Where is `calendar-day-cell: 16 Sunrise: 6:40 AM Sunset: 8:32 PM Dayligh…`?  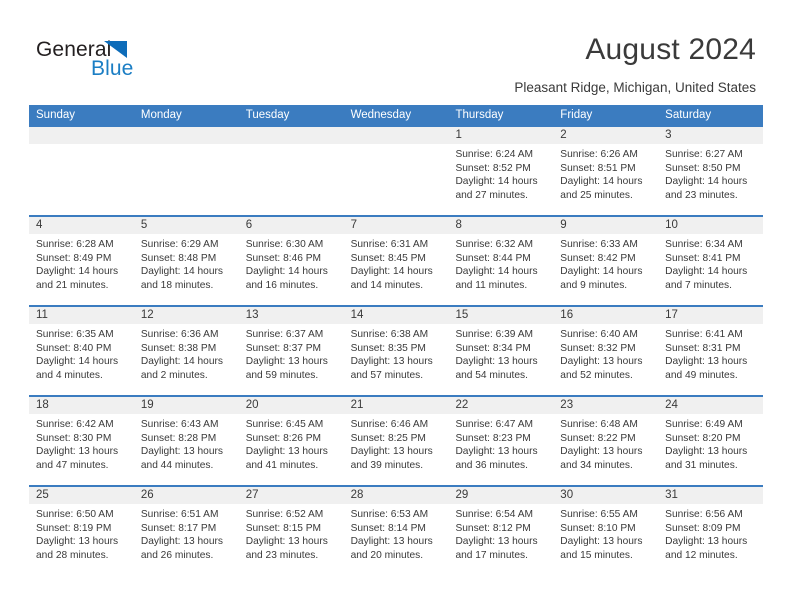
calendar-day-cell: 16 Sunrise: 6:40 AM Sunset: 8:32 PM Dayligh… is located at coordinates (606, 351).